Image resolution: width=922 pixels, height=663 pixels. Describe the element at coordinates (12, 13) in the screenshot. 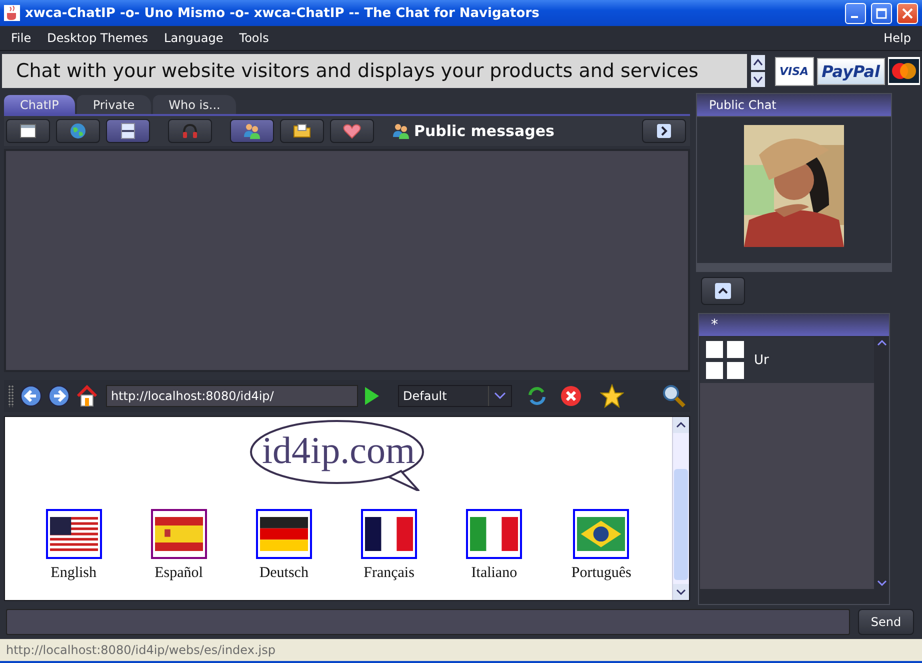

I see `java-cup-icon` at that location.